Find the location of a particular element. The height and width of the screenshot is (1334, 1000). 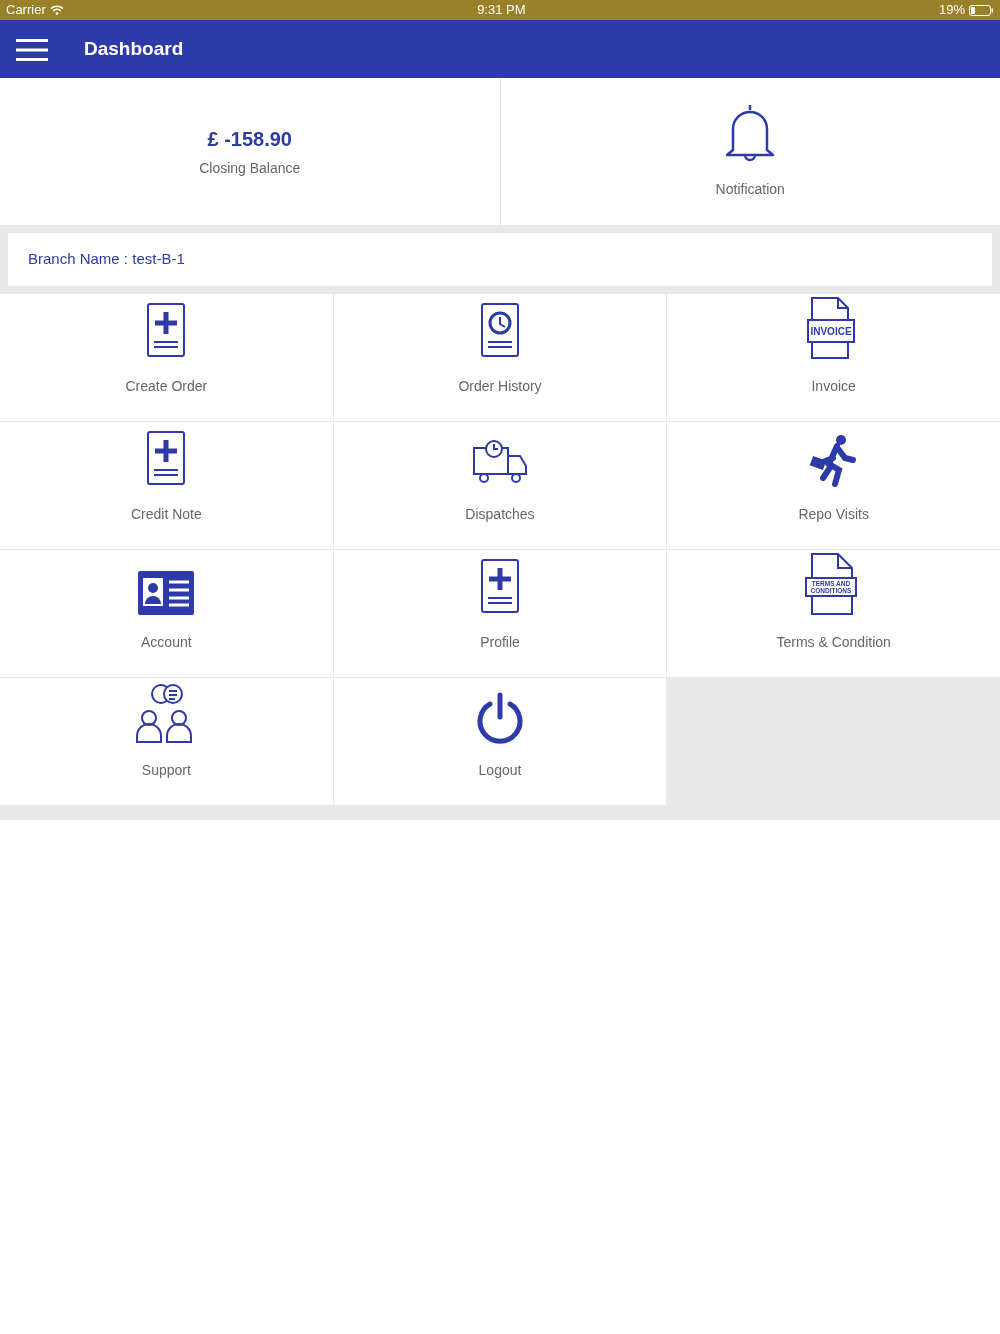

tile-label: Account is located at coordinates (166, 642).